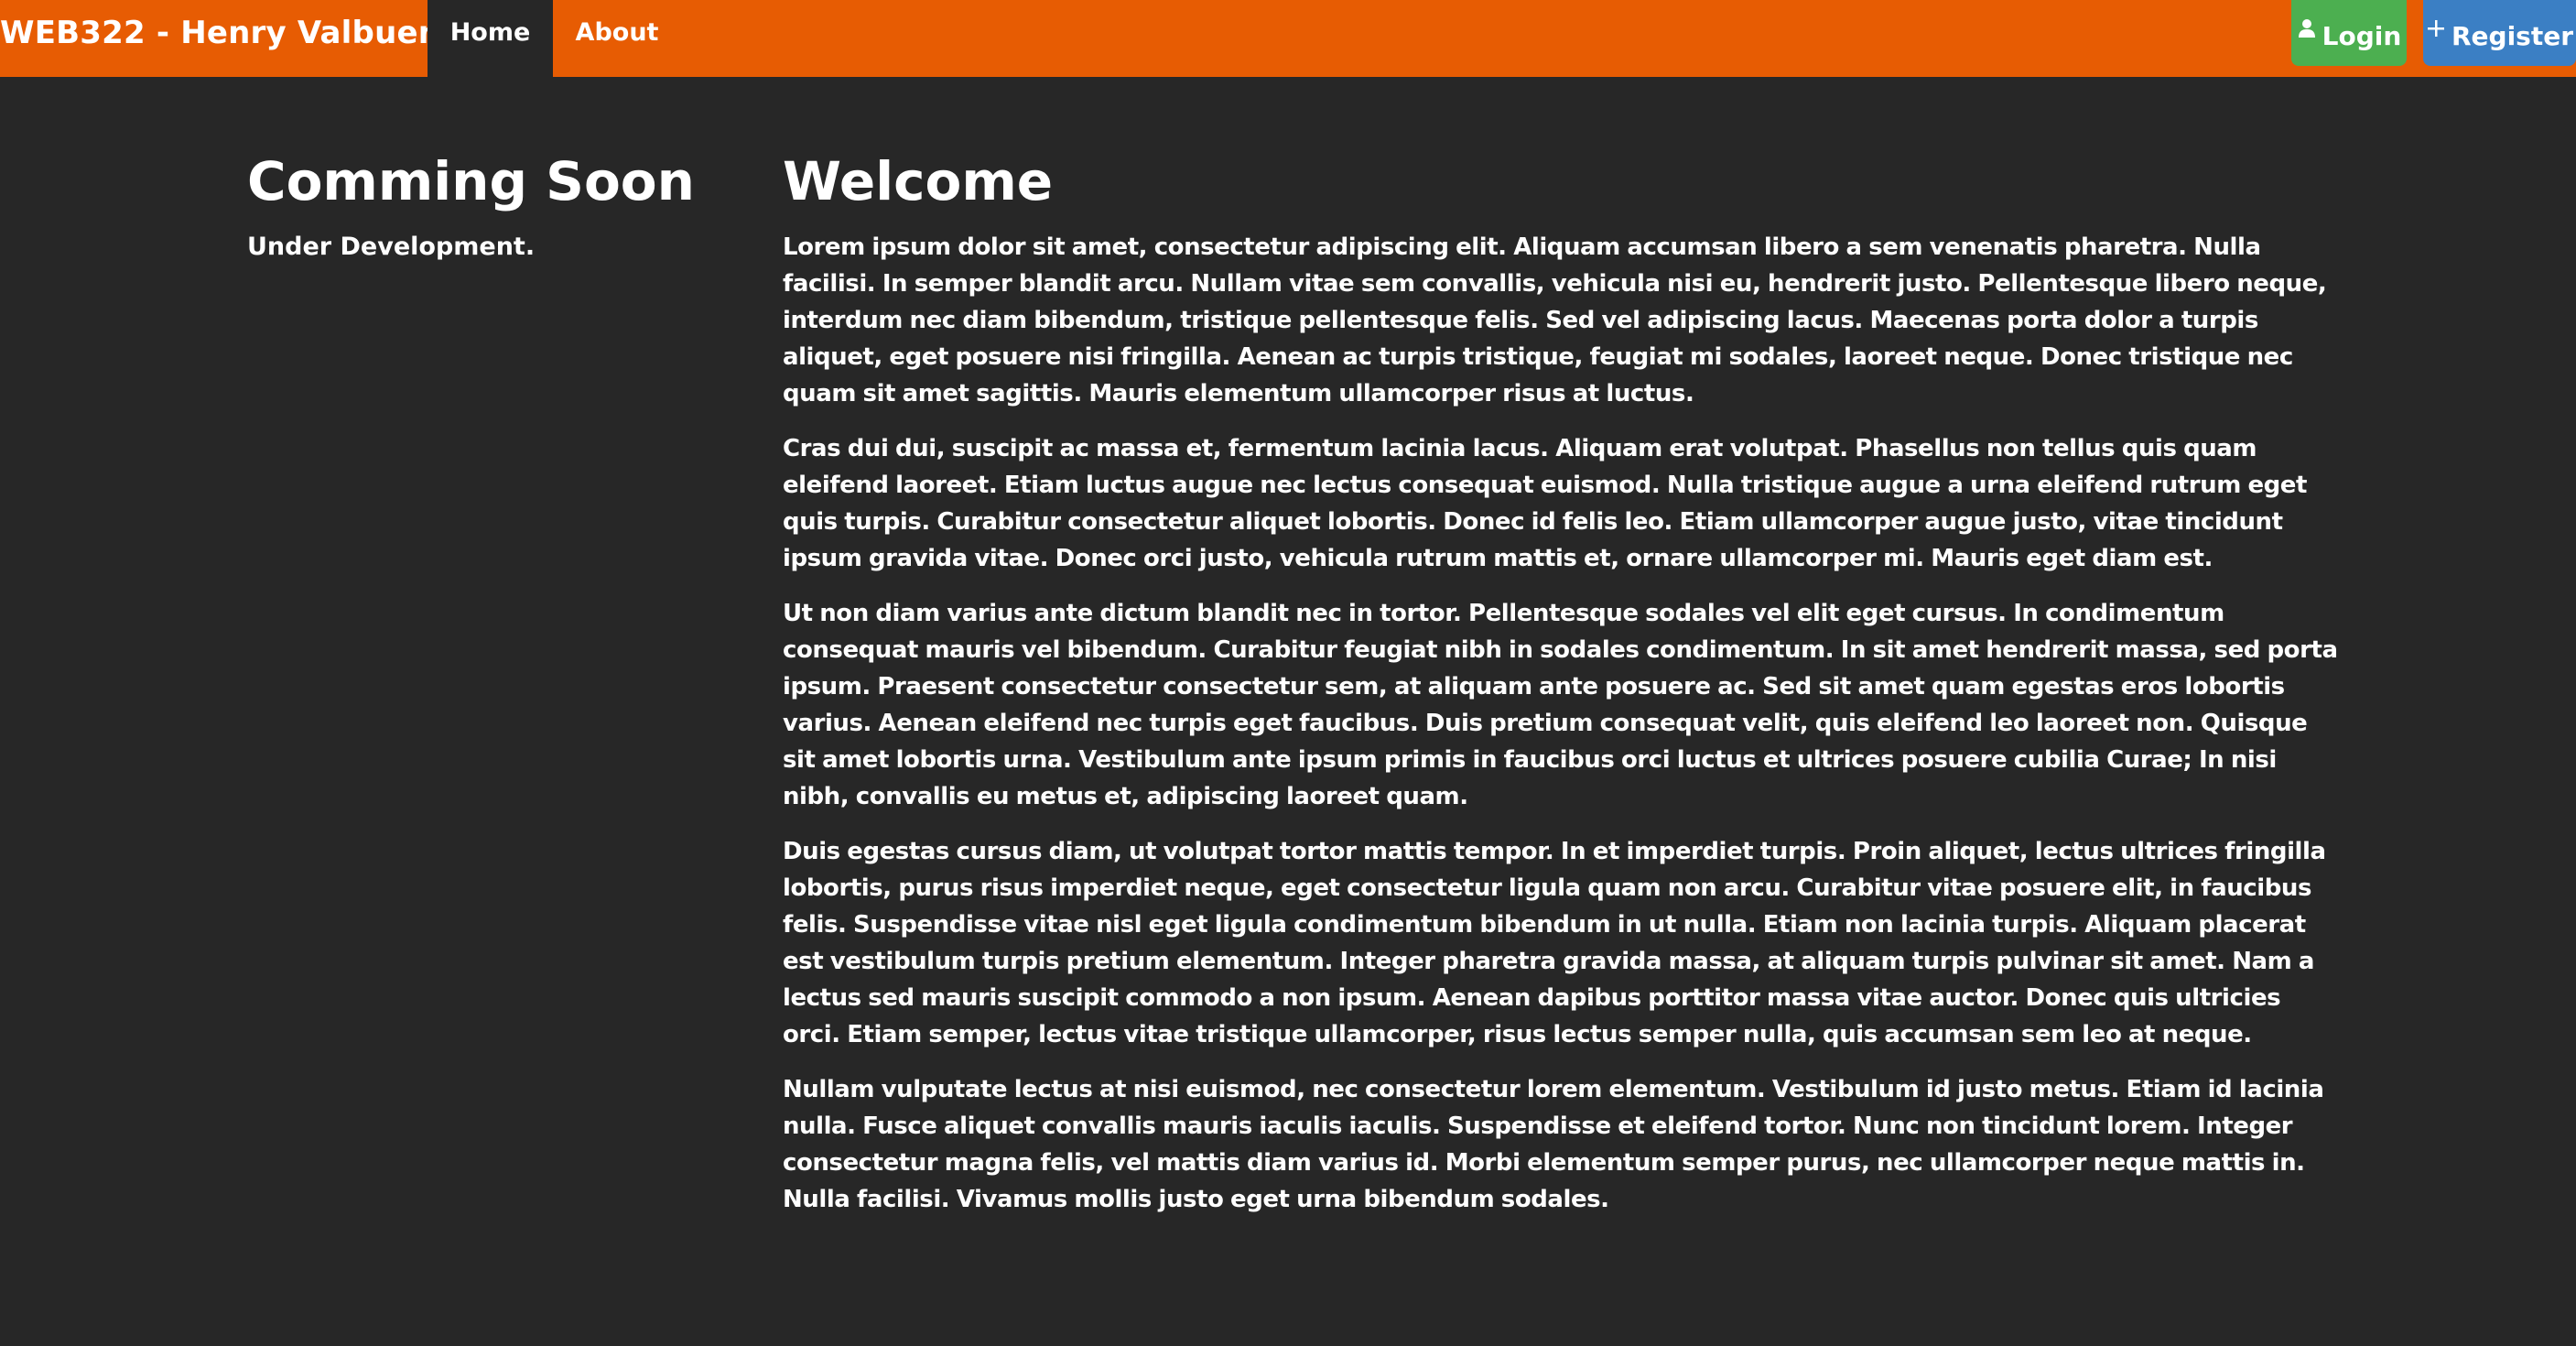 The image size is (2576, 1346). What do you see at coordinates (2307, 28) in the screenshot?
I see `user-icon` at bounding box center [2307, 28].